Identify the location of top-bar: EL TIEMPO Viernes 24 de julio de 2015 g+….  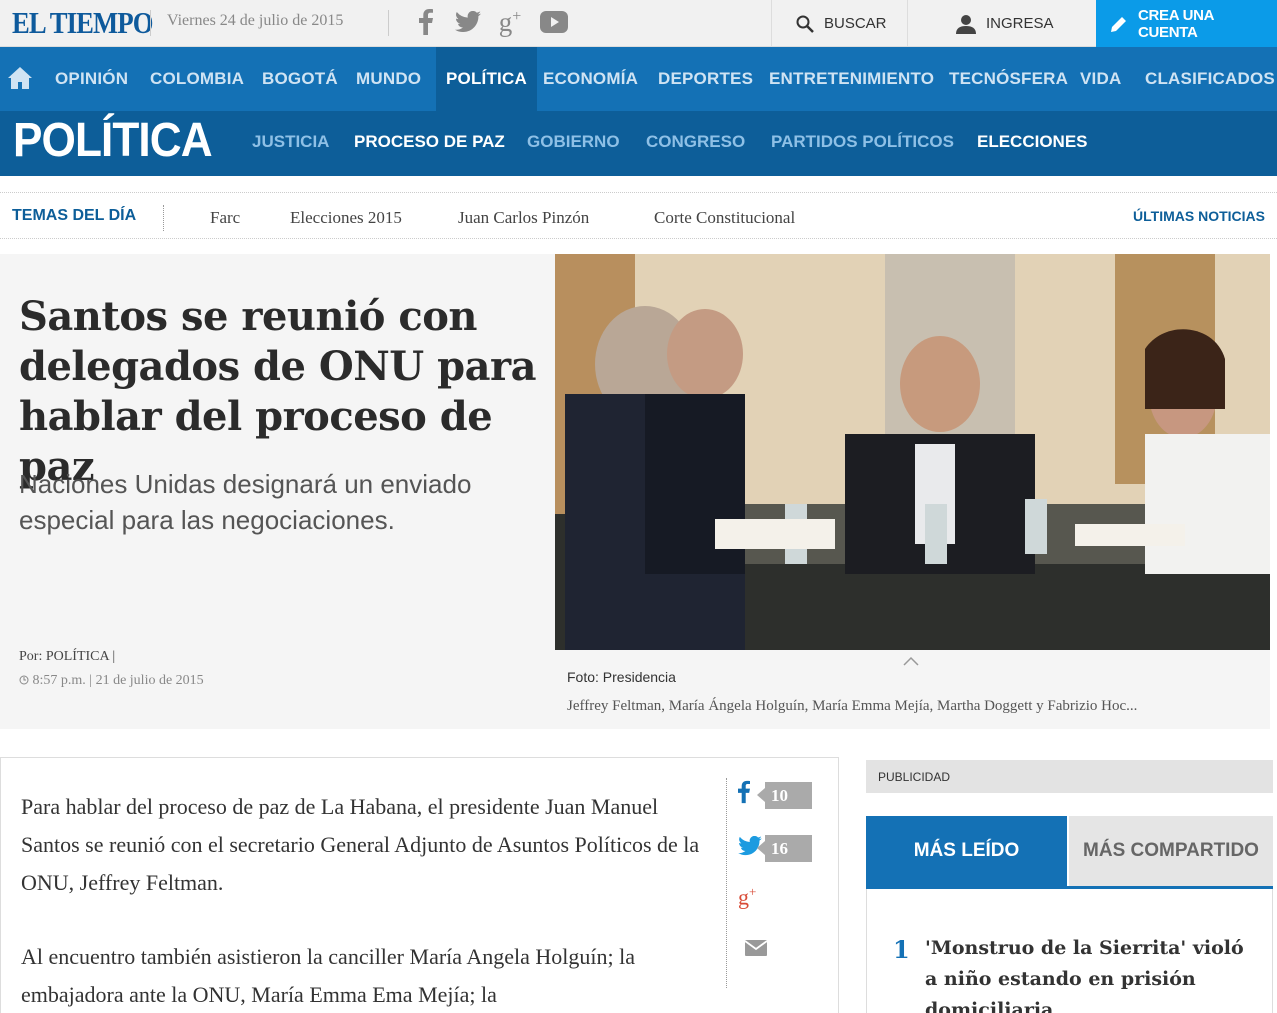
(638, 23).